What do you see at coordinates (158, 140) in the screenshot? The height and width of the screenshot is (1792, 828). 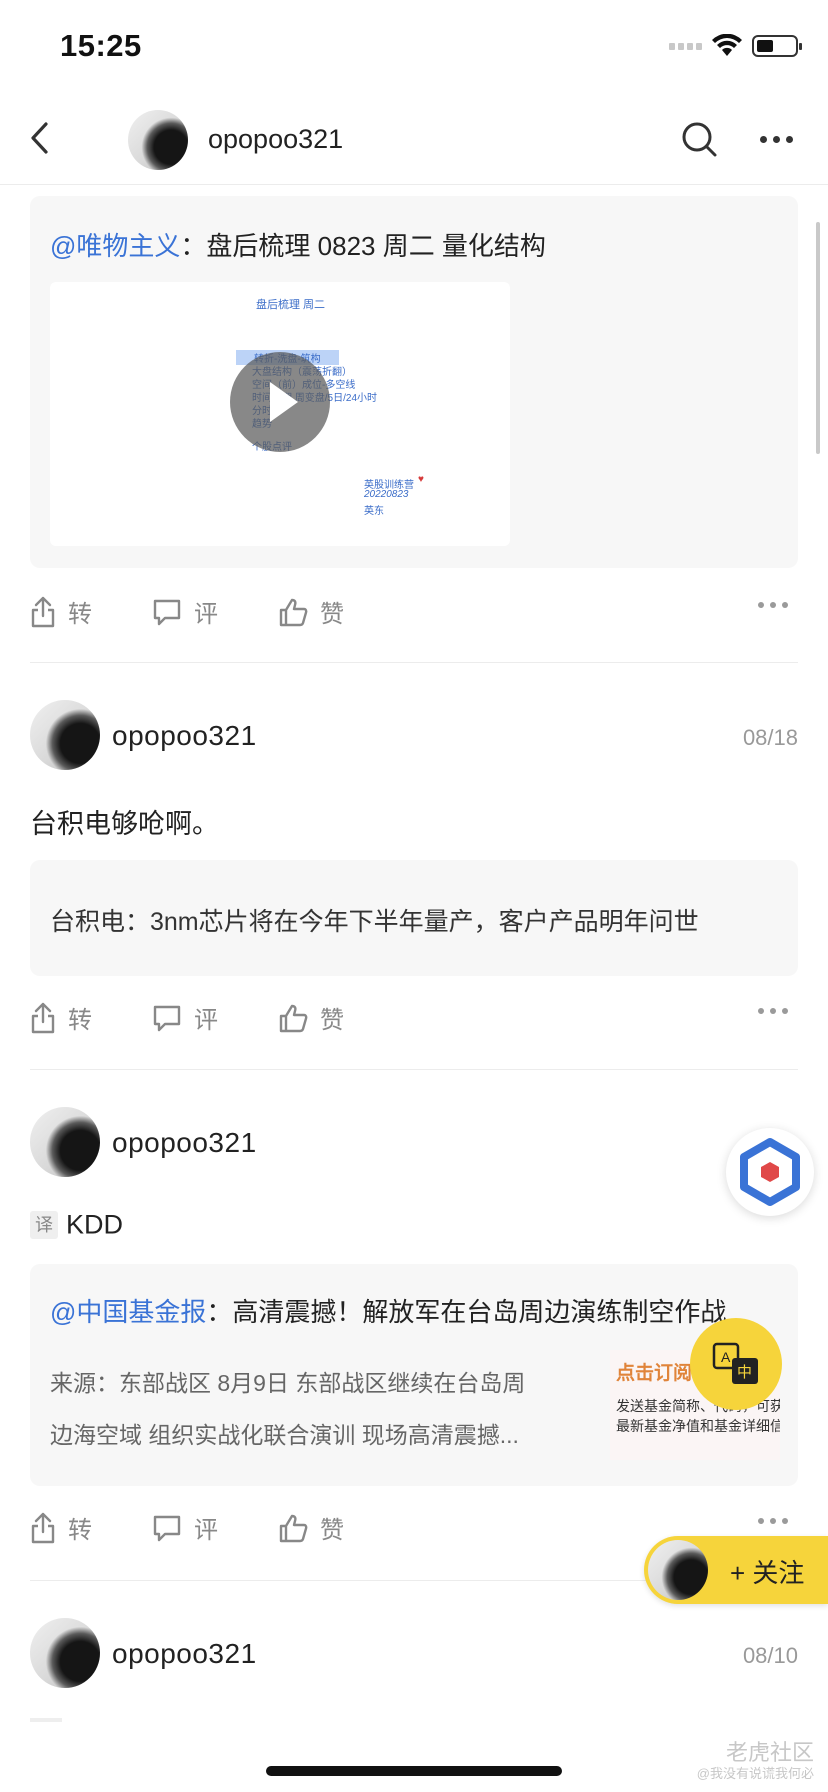 I see `header-avatar` at bounding box center [158, 140].